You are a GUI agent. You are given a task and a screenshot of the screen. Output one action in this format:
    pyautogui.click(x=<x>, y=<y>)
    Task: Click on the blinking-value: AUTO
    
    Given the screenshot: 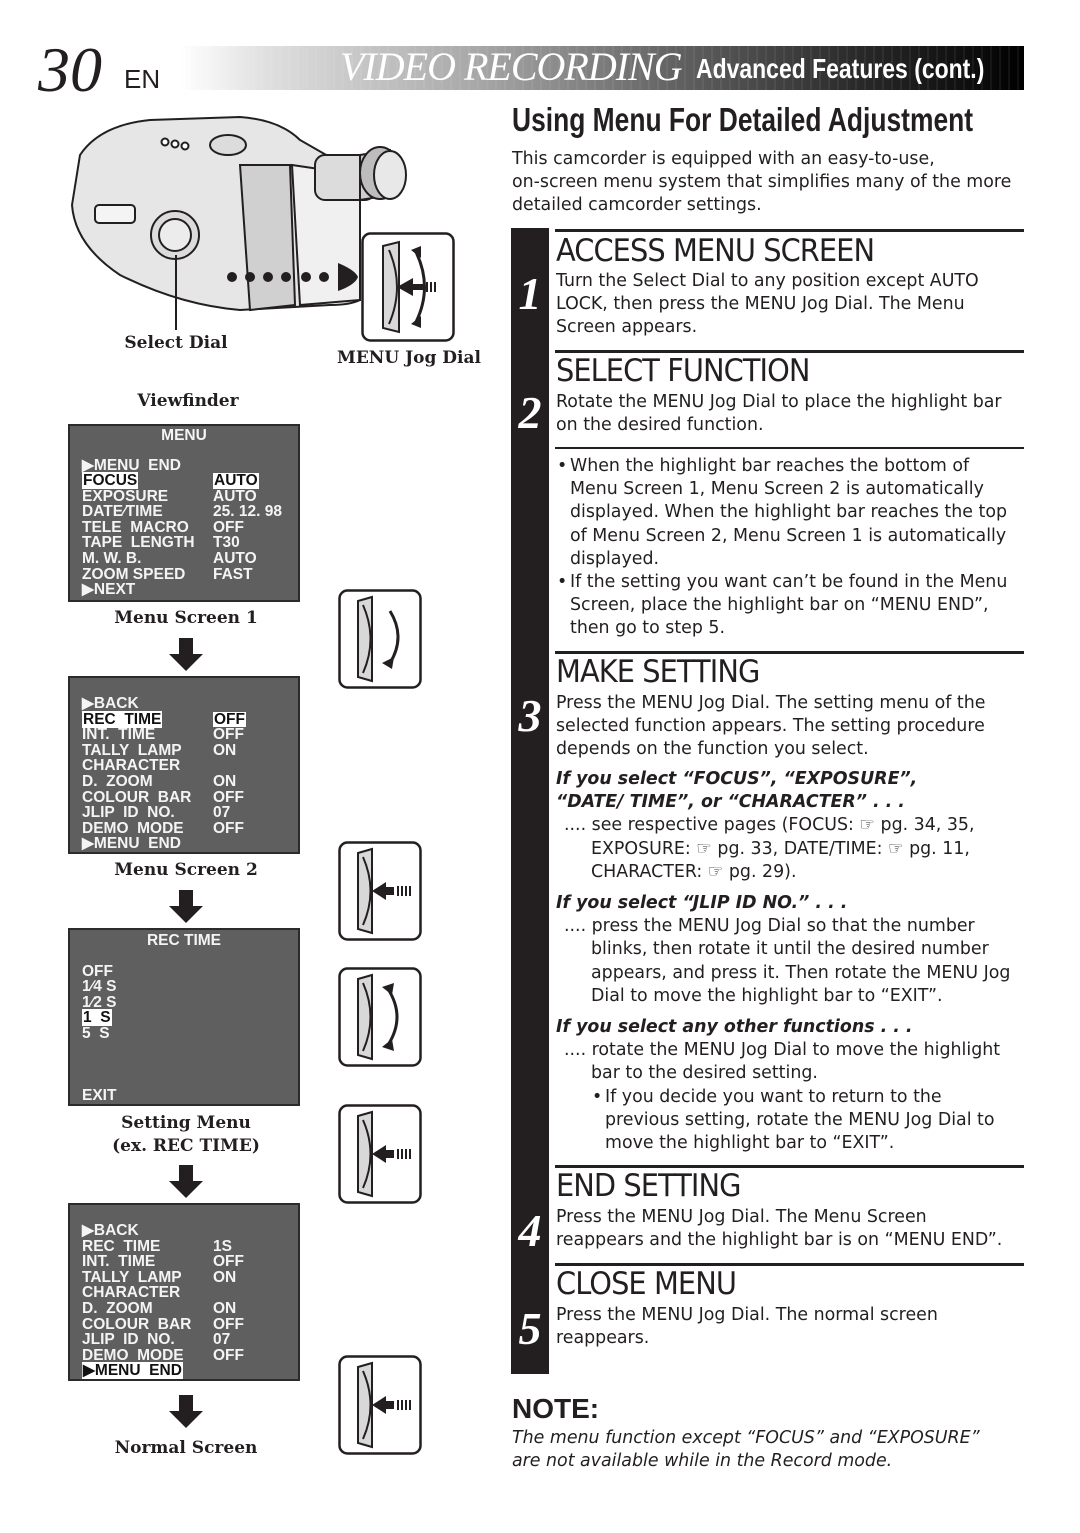 What is the action you would take?
    pyautogui.click(x=236, y=481)
    